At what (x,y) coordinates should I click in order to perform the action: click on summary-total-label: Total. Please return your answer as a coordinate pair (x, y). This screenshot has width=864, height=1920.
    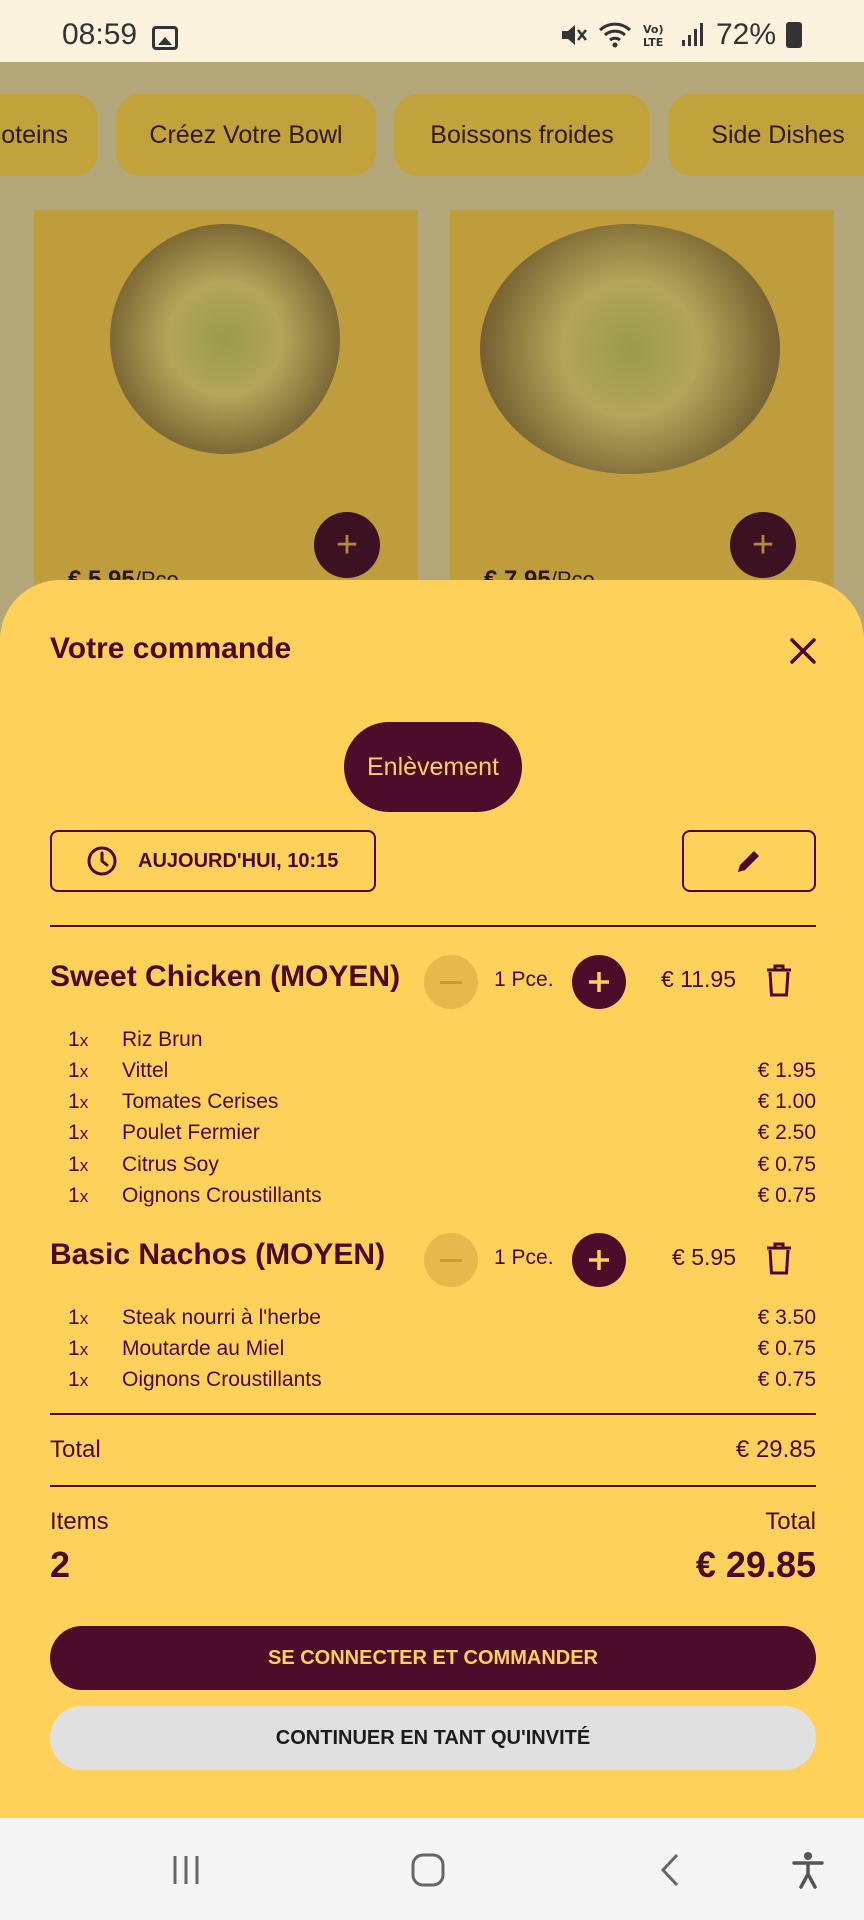
    Looking at the image, I should click on (790, 1521).